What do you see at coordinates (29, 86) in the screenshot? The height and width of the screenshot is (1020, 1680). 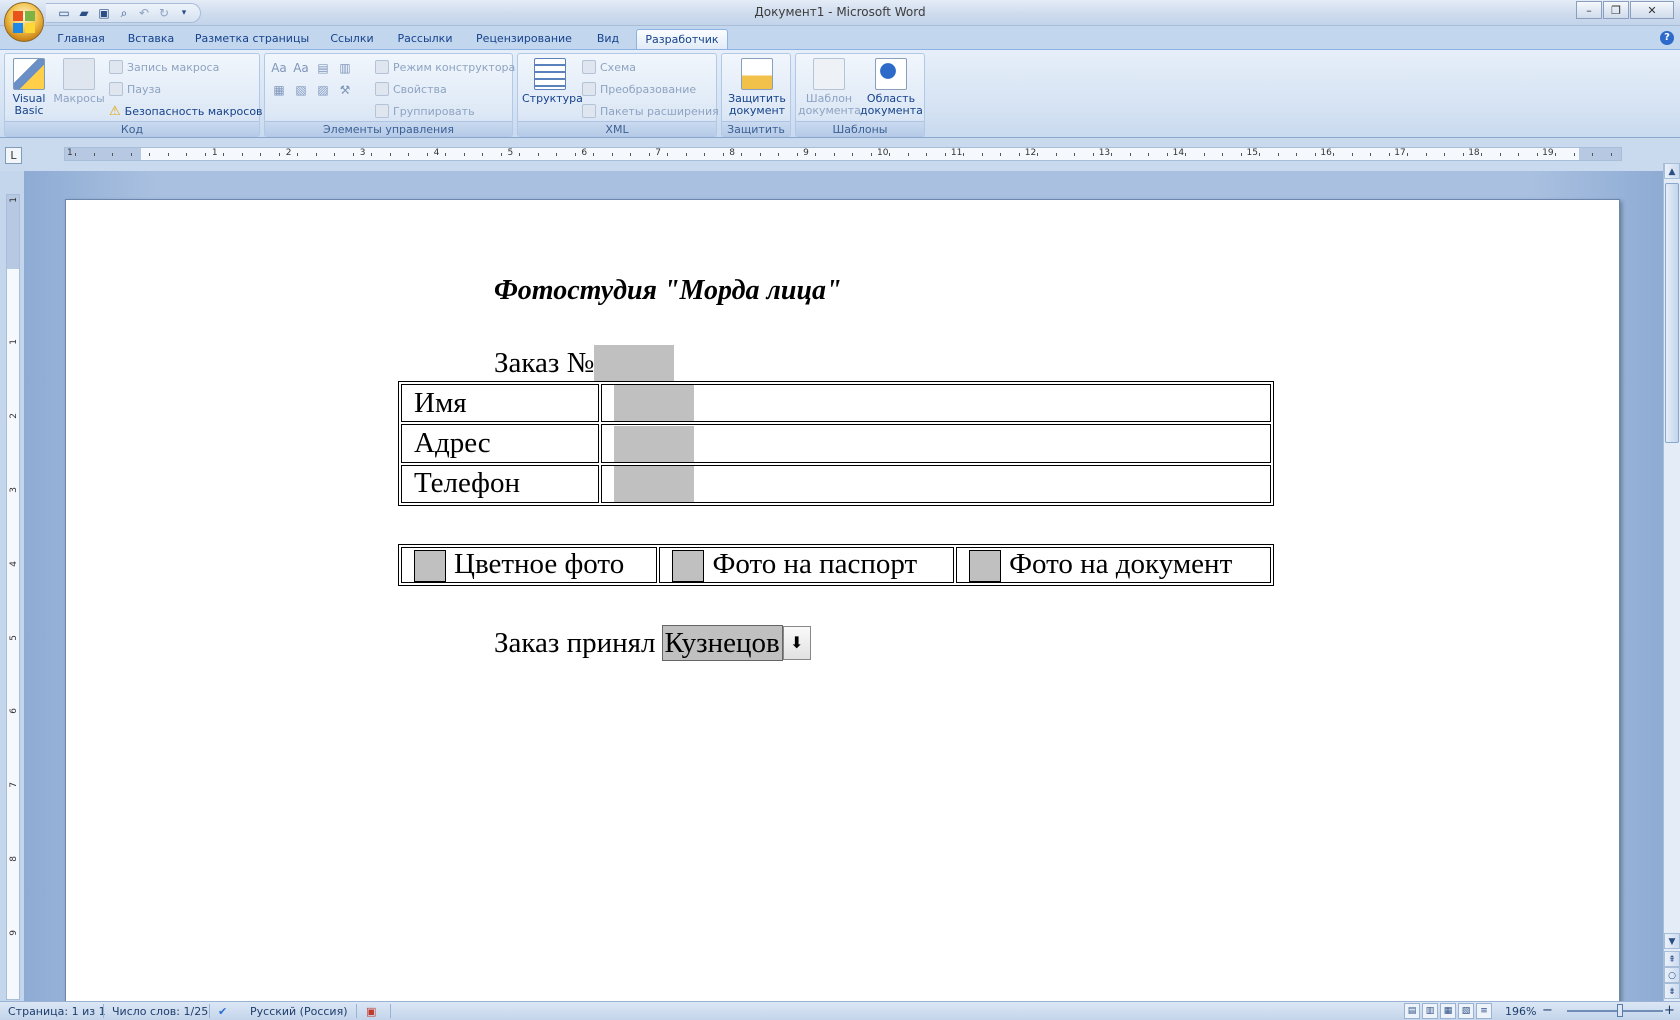 I see `visual-basic-button: Visual Basic` at bounding box center [29, 86].